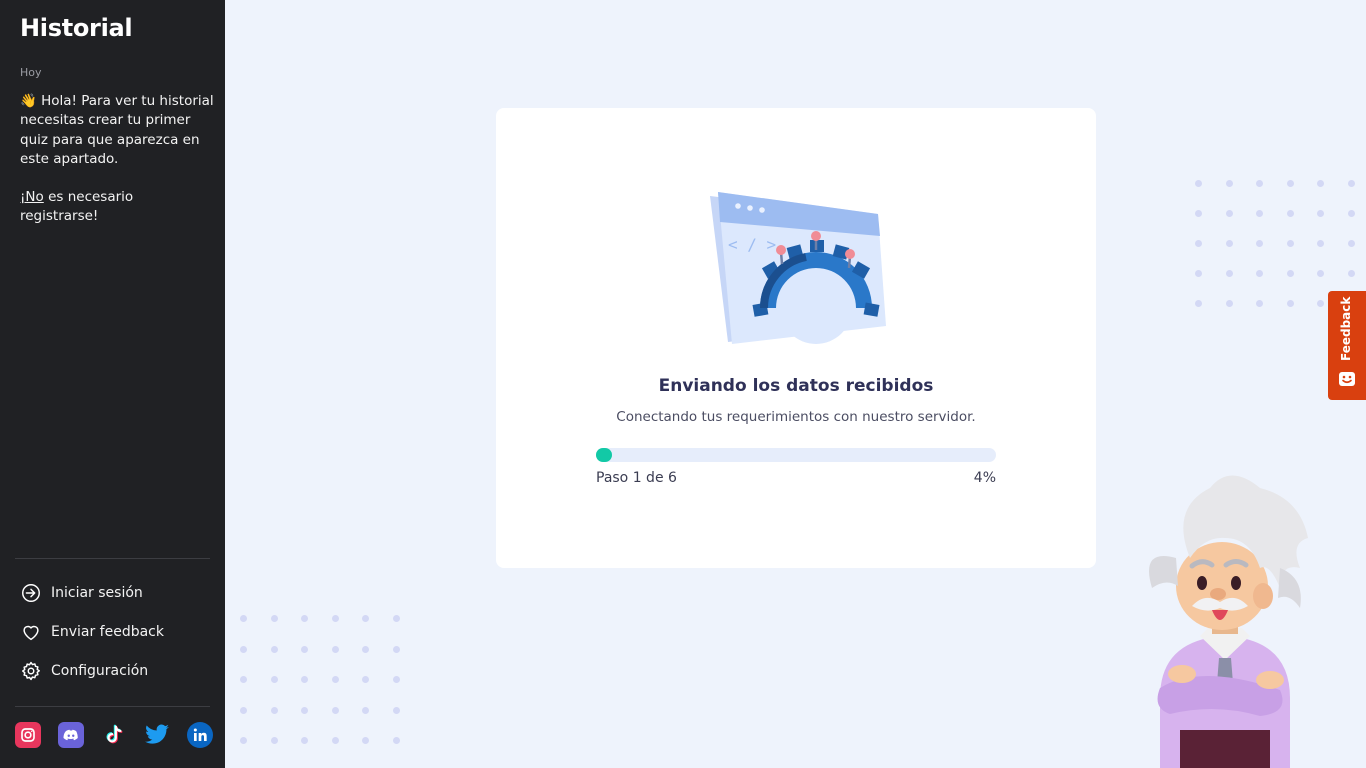 This screenshot has width=1366, height=768. What do you see at coordinates (107, 632) in the screenshot?
I see `send-feedback-label: Enviar feedback` at bounding box center [107, 632].